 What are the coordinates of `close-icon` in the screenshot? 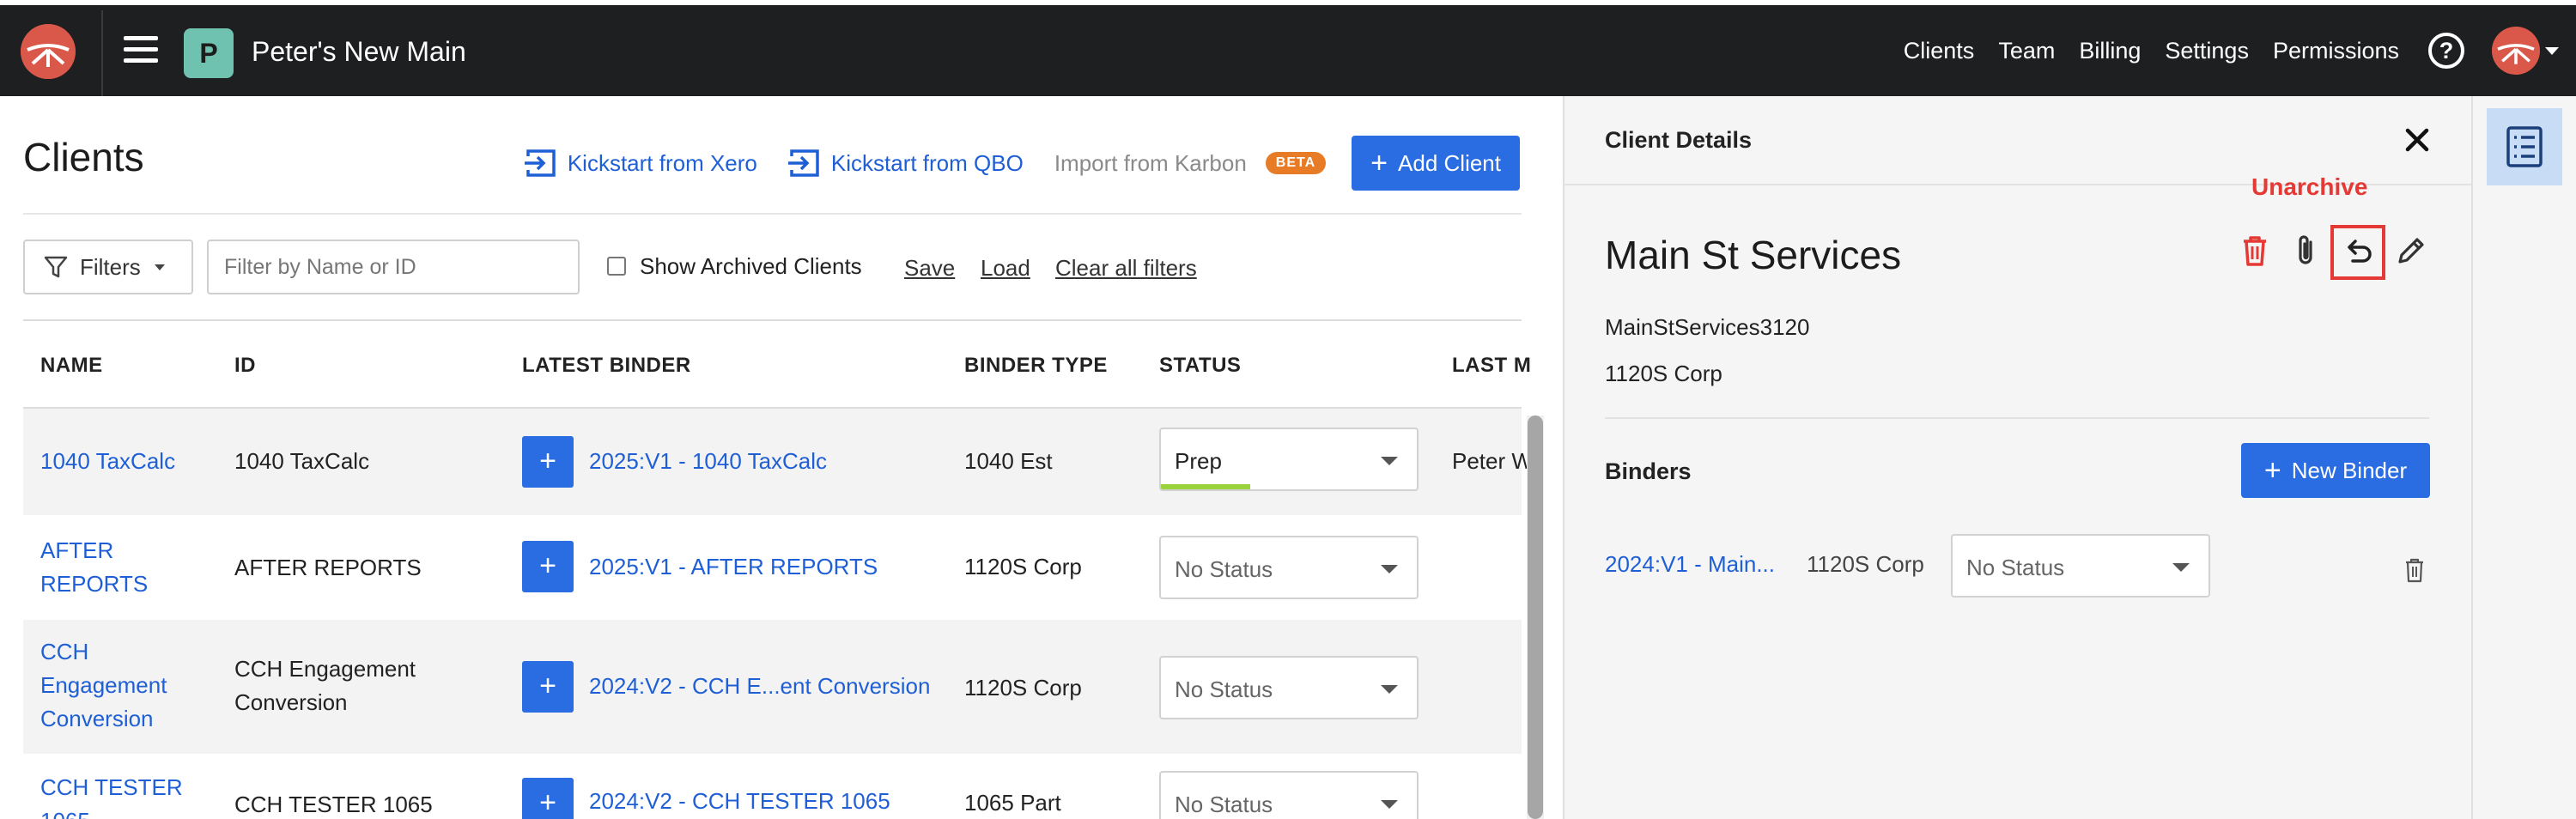 It's located at (2418, 140).